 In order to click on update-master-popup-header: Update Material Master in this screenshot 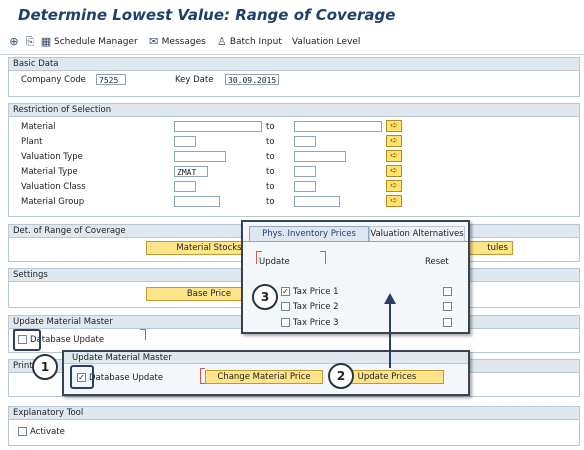, I will do `click(266, 358)`.